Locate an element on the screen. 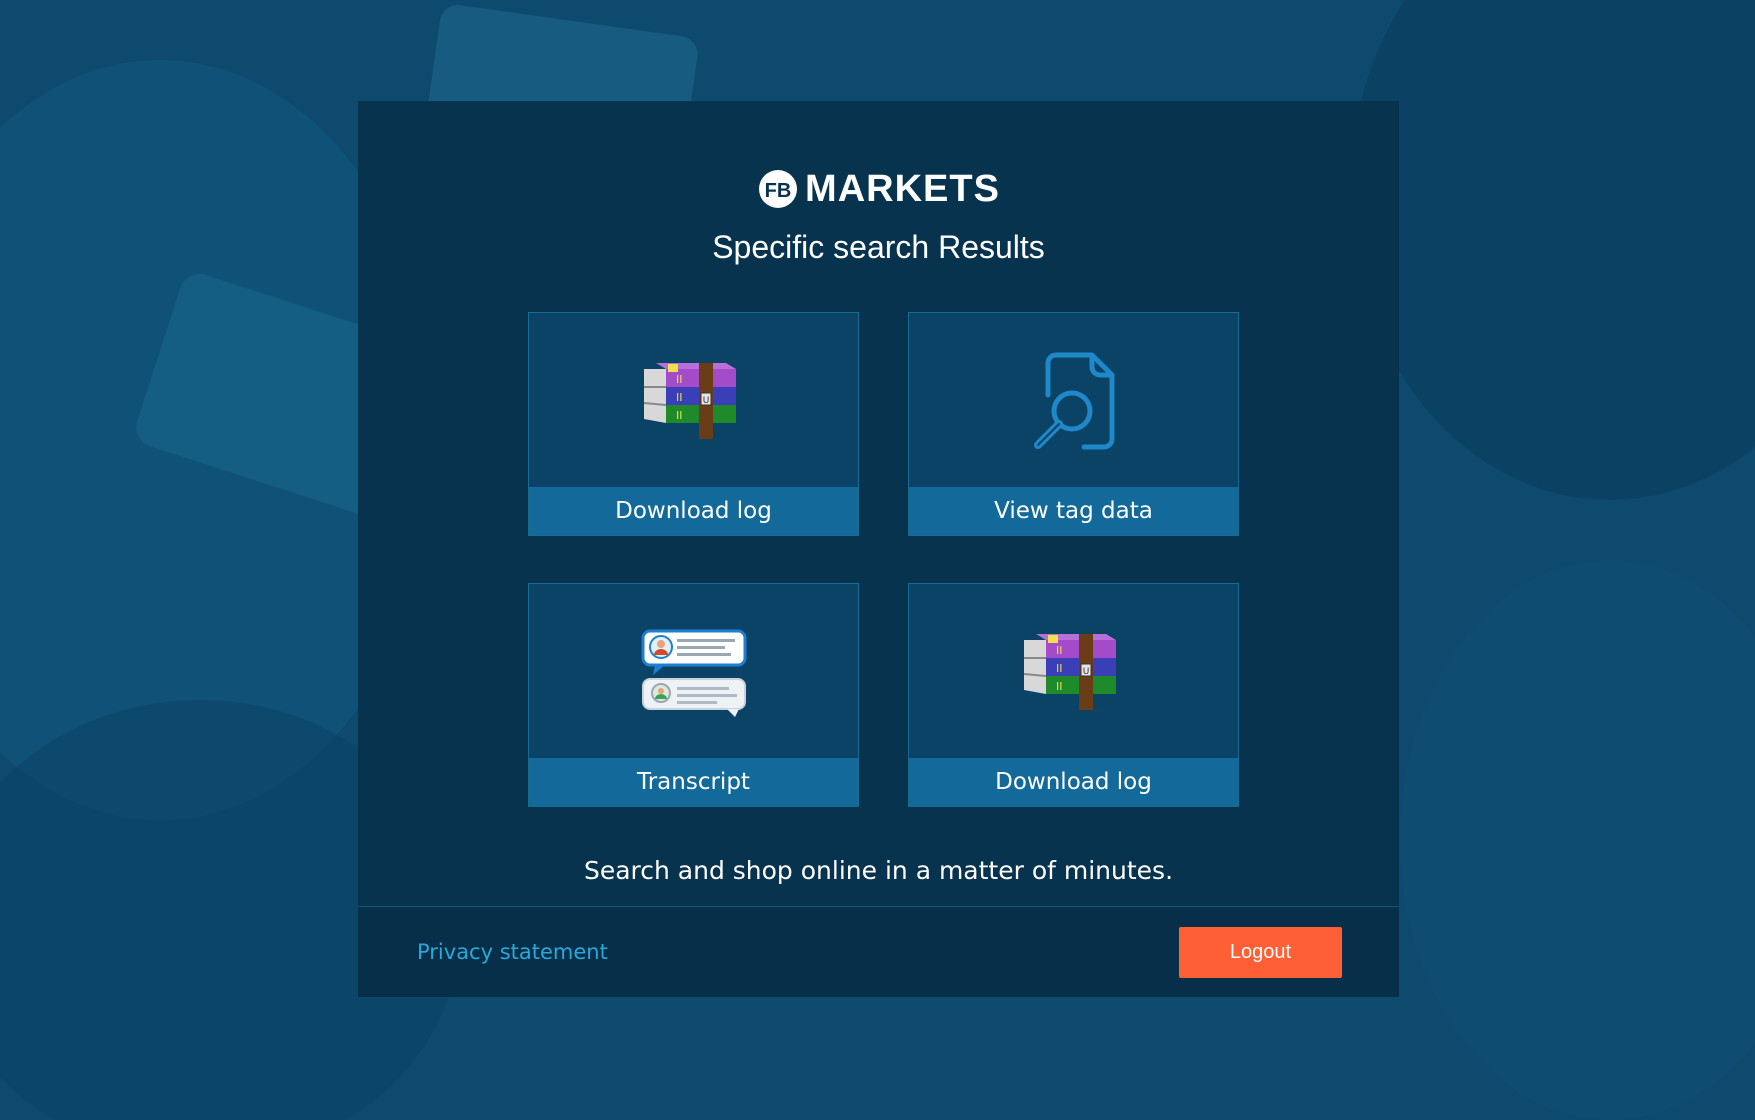 The width and height of the screenshot is (1755, 1120). brand-name: MARKETS is located at coordinates (902, 189).